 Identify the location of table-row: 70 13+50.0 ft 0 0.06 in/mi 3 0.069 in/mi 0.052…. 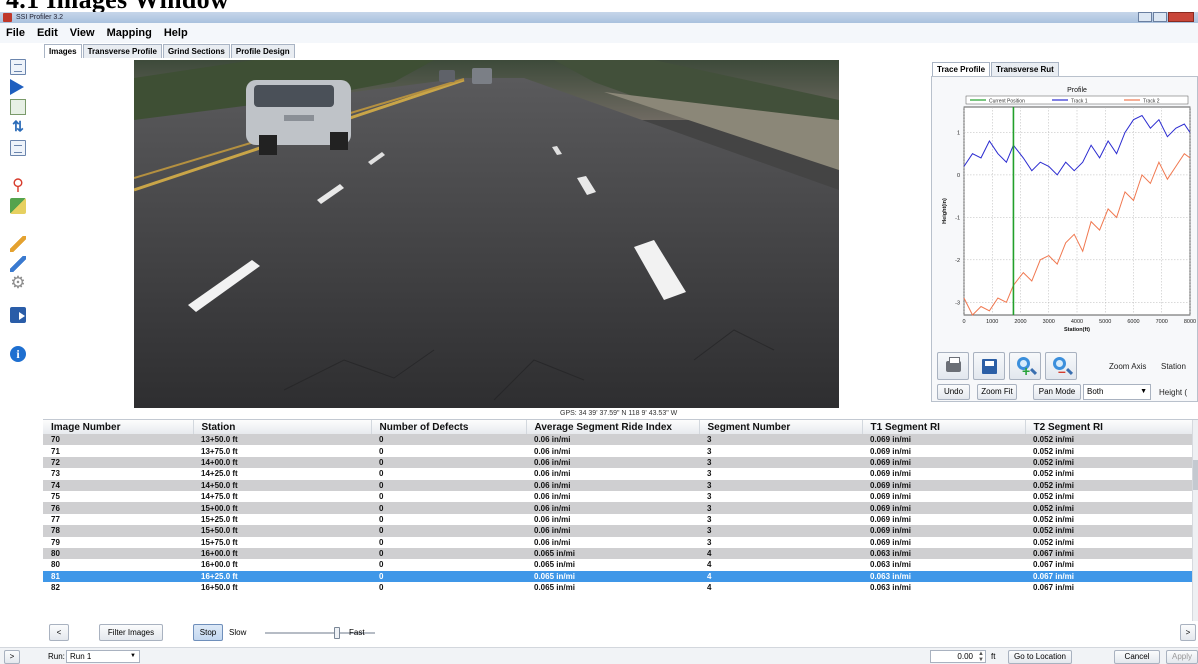
(618, 440).